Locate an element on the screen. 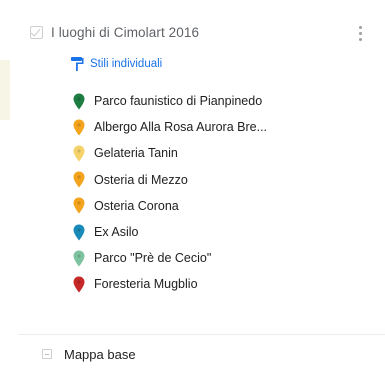 The image size is (385, 391). layer-title: I luoghi di Cimolart 2016 is located at coordinates (125, 32).